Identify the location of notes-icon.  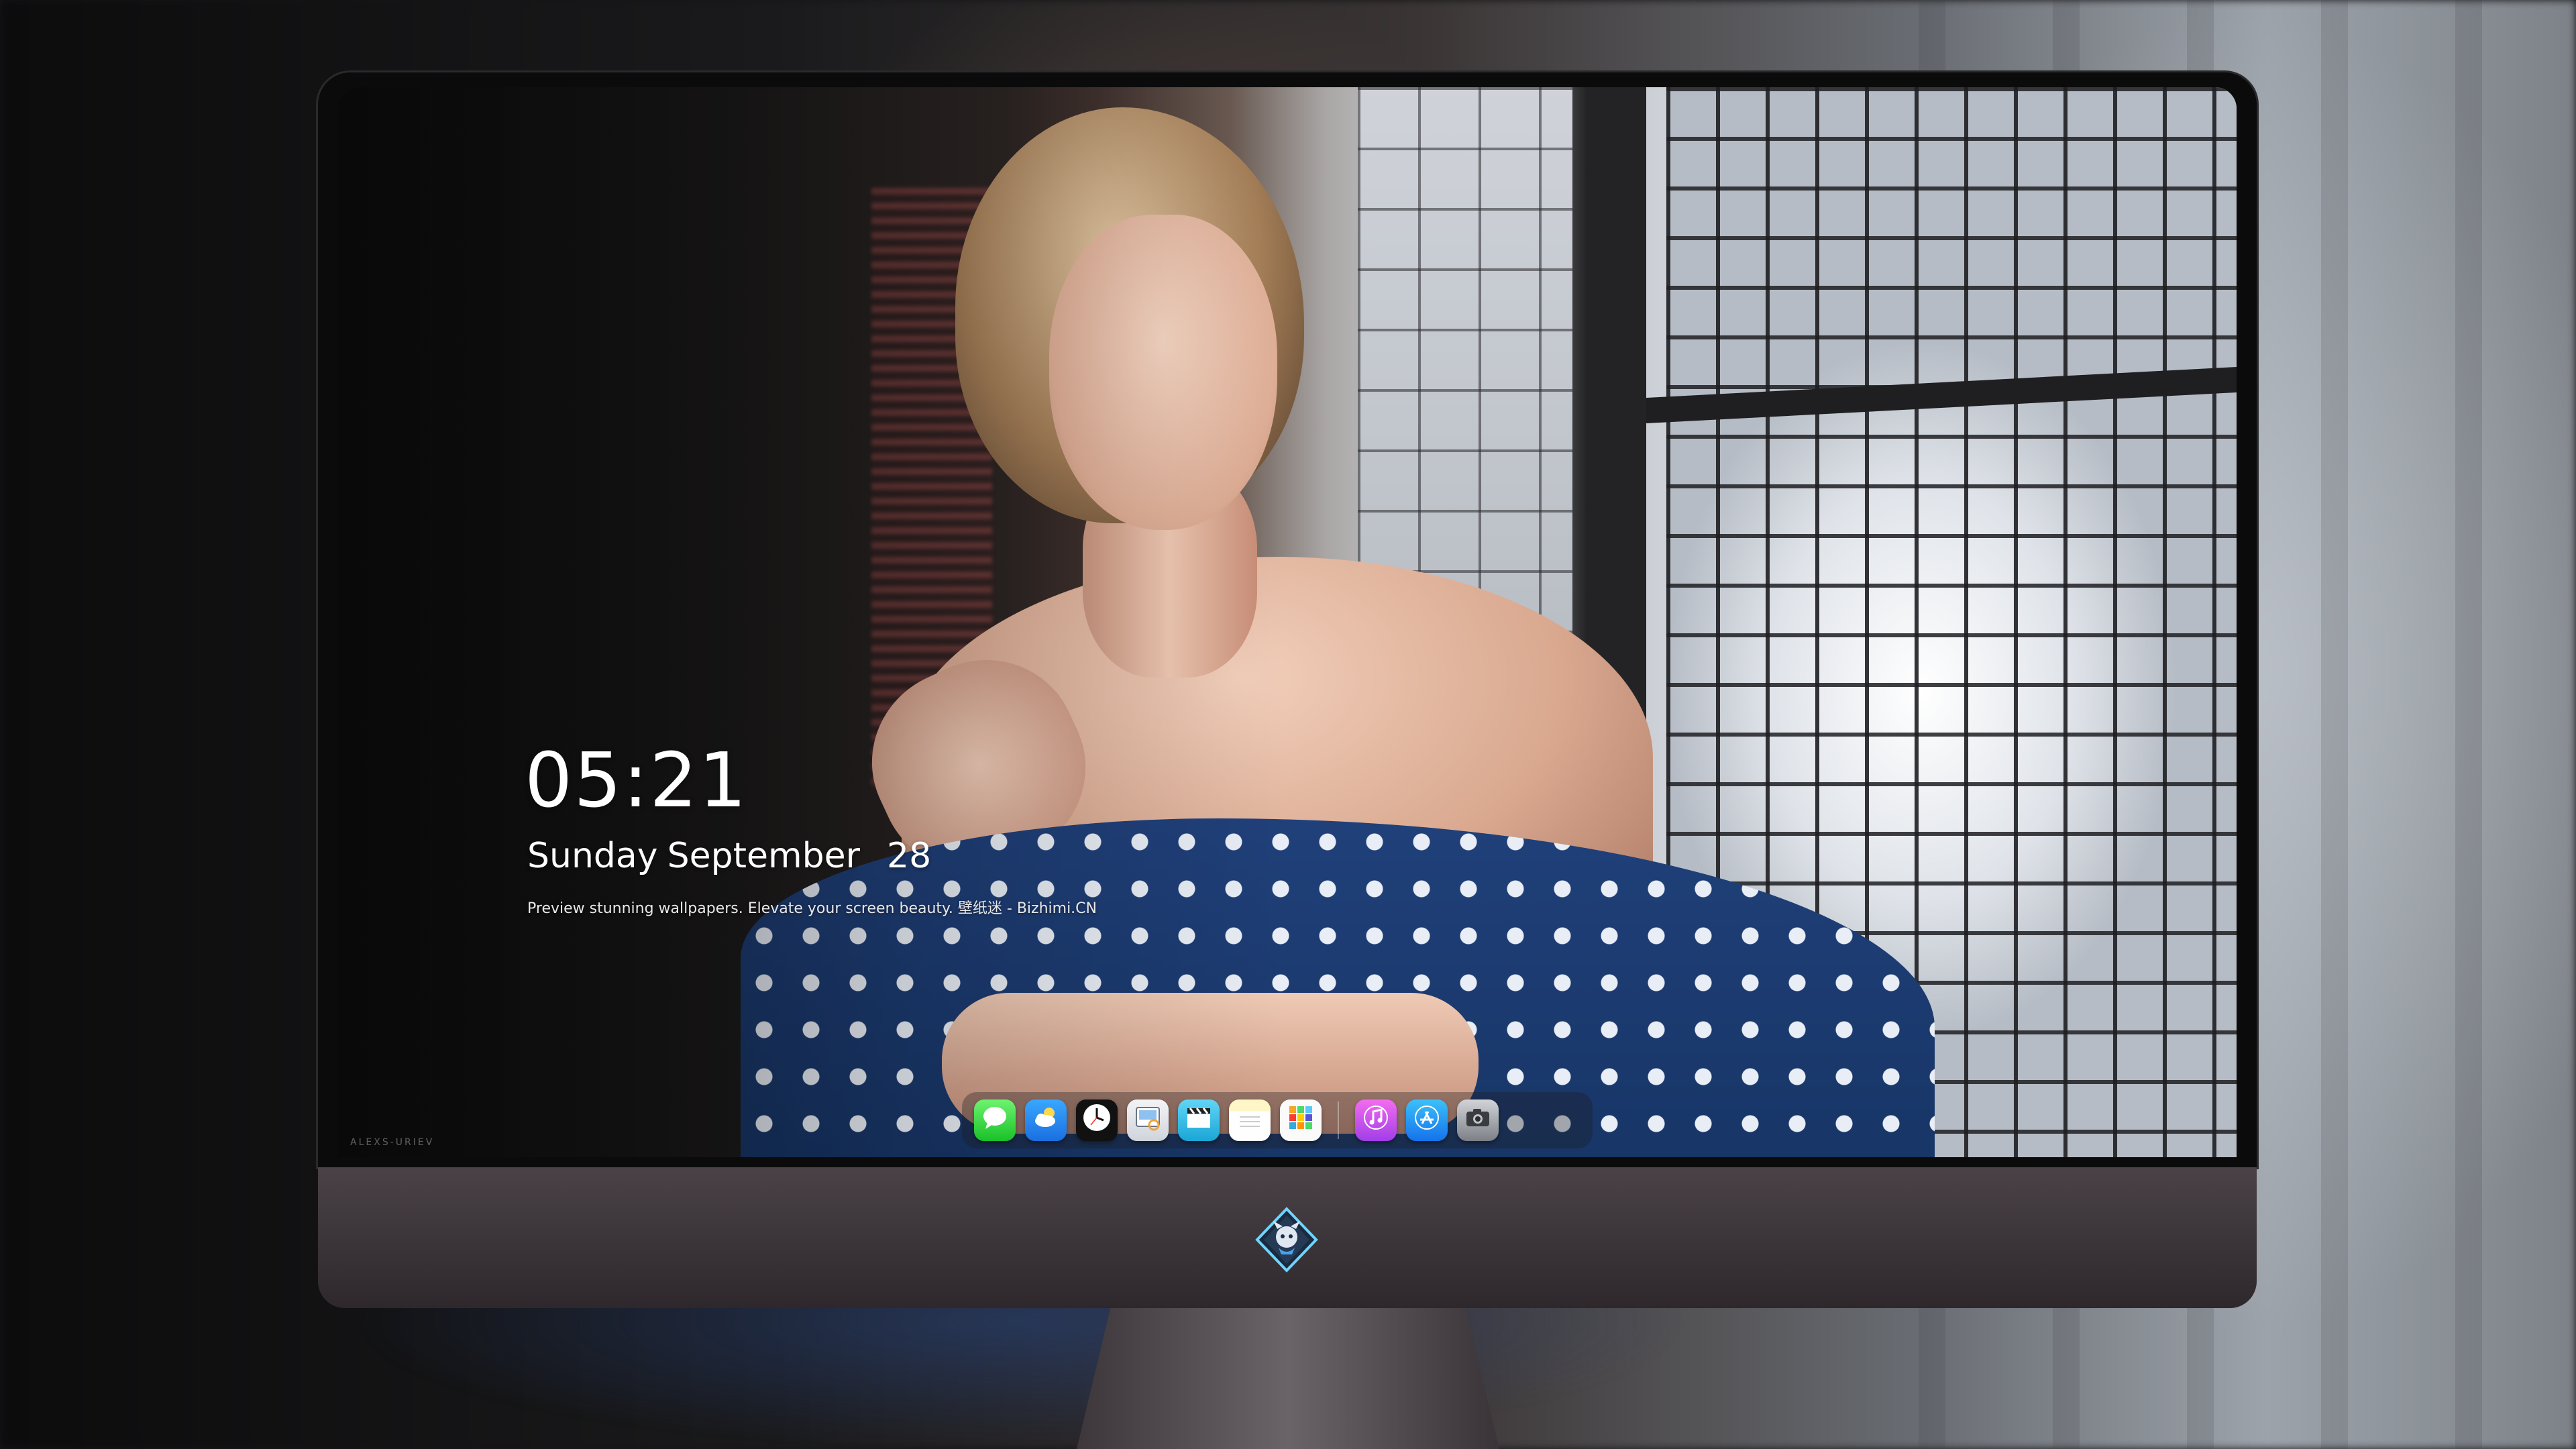
(1249, 1120).